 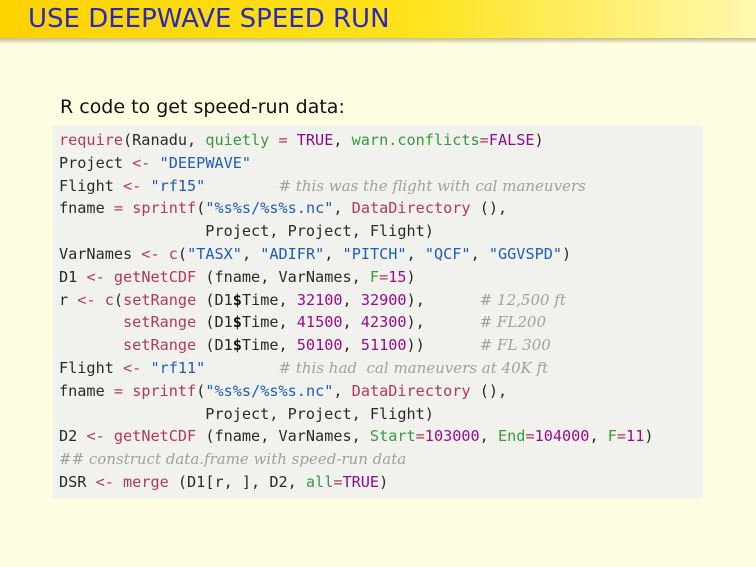 What do you see at coordinates (77, 482) in the screenshot?
I see `code-token-plain: DSR` at bounding box center [77, 482].